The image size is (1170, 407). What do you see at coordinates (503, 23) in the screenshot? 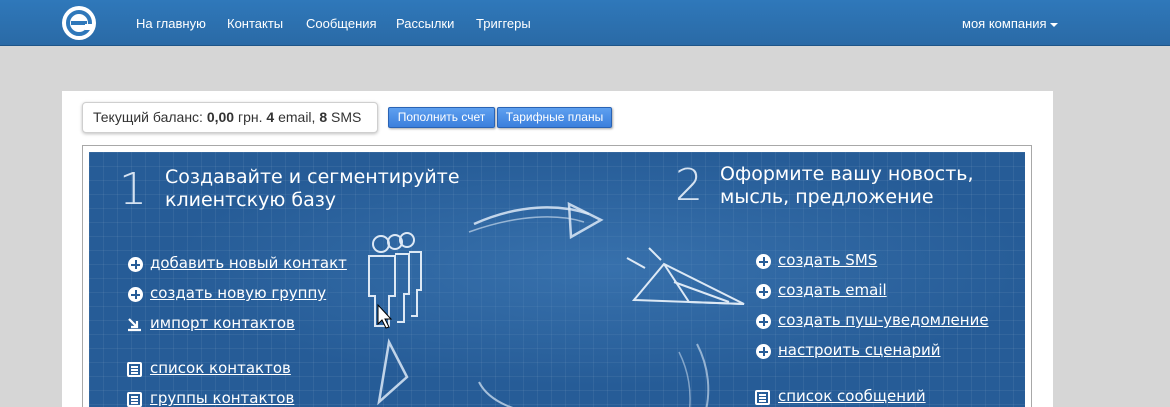
I see `nav-triggers: Триггеры` at bounding box center [503, 23].